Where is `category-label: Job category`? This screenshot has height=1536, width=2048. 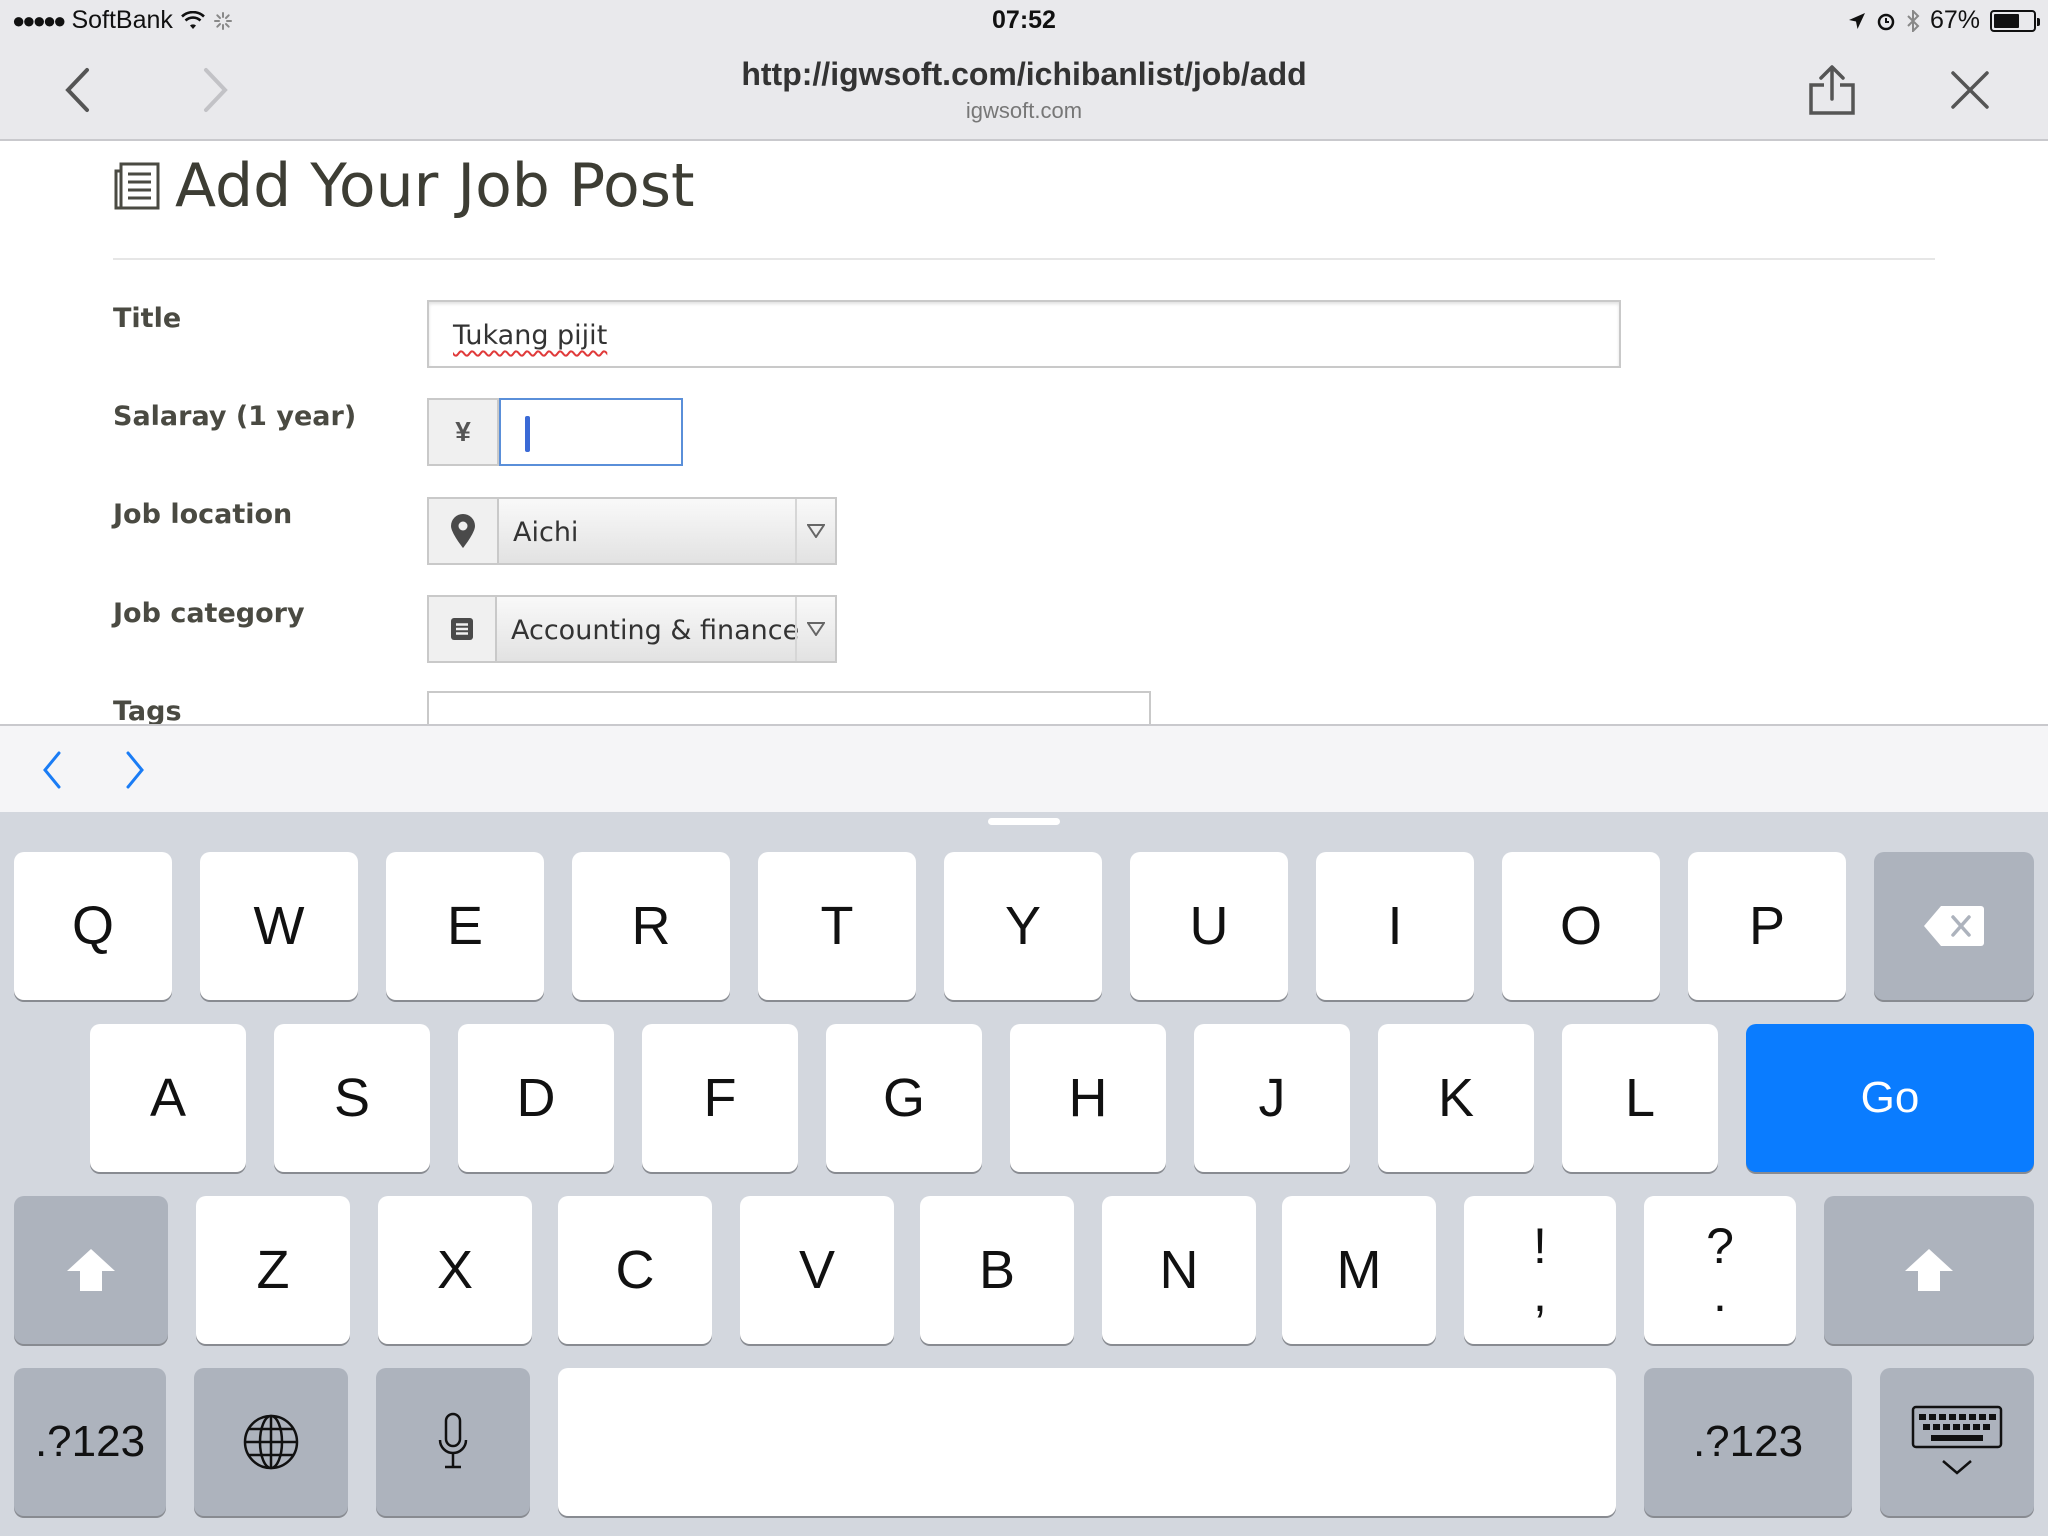 category-label: Job category is located at coordinates (209, 613).